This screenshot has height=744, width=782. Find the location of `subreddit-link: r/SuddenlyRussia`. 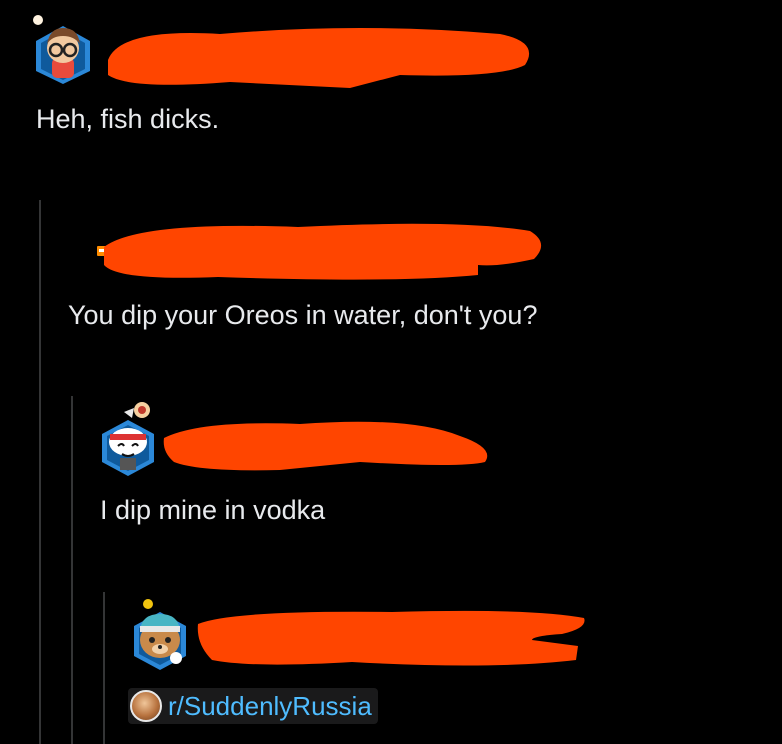

subreddit-link: r/SuddenlyRussia is located at coordinates (253, 706).